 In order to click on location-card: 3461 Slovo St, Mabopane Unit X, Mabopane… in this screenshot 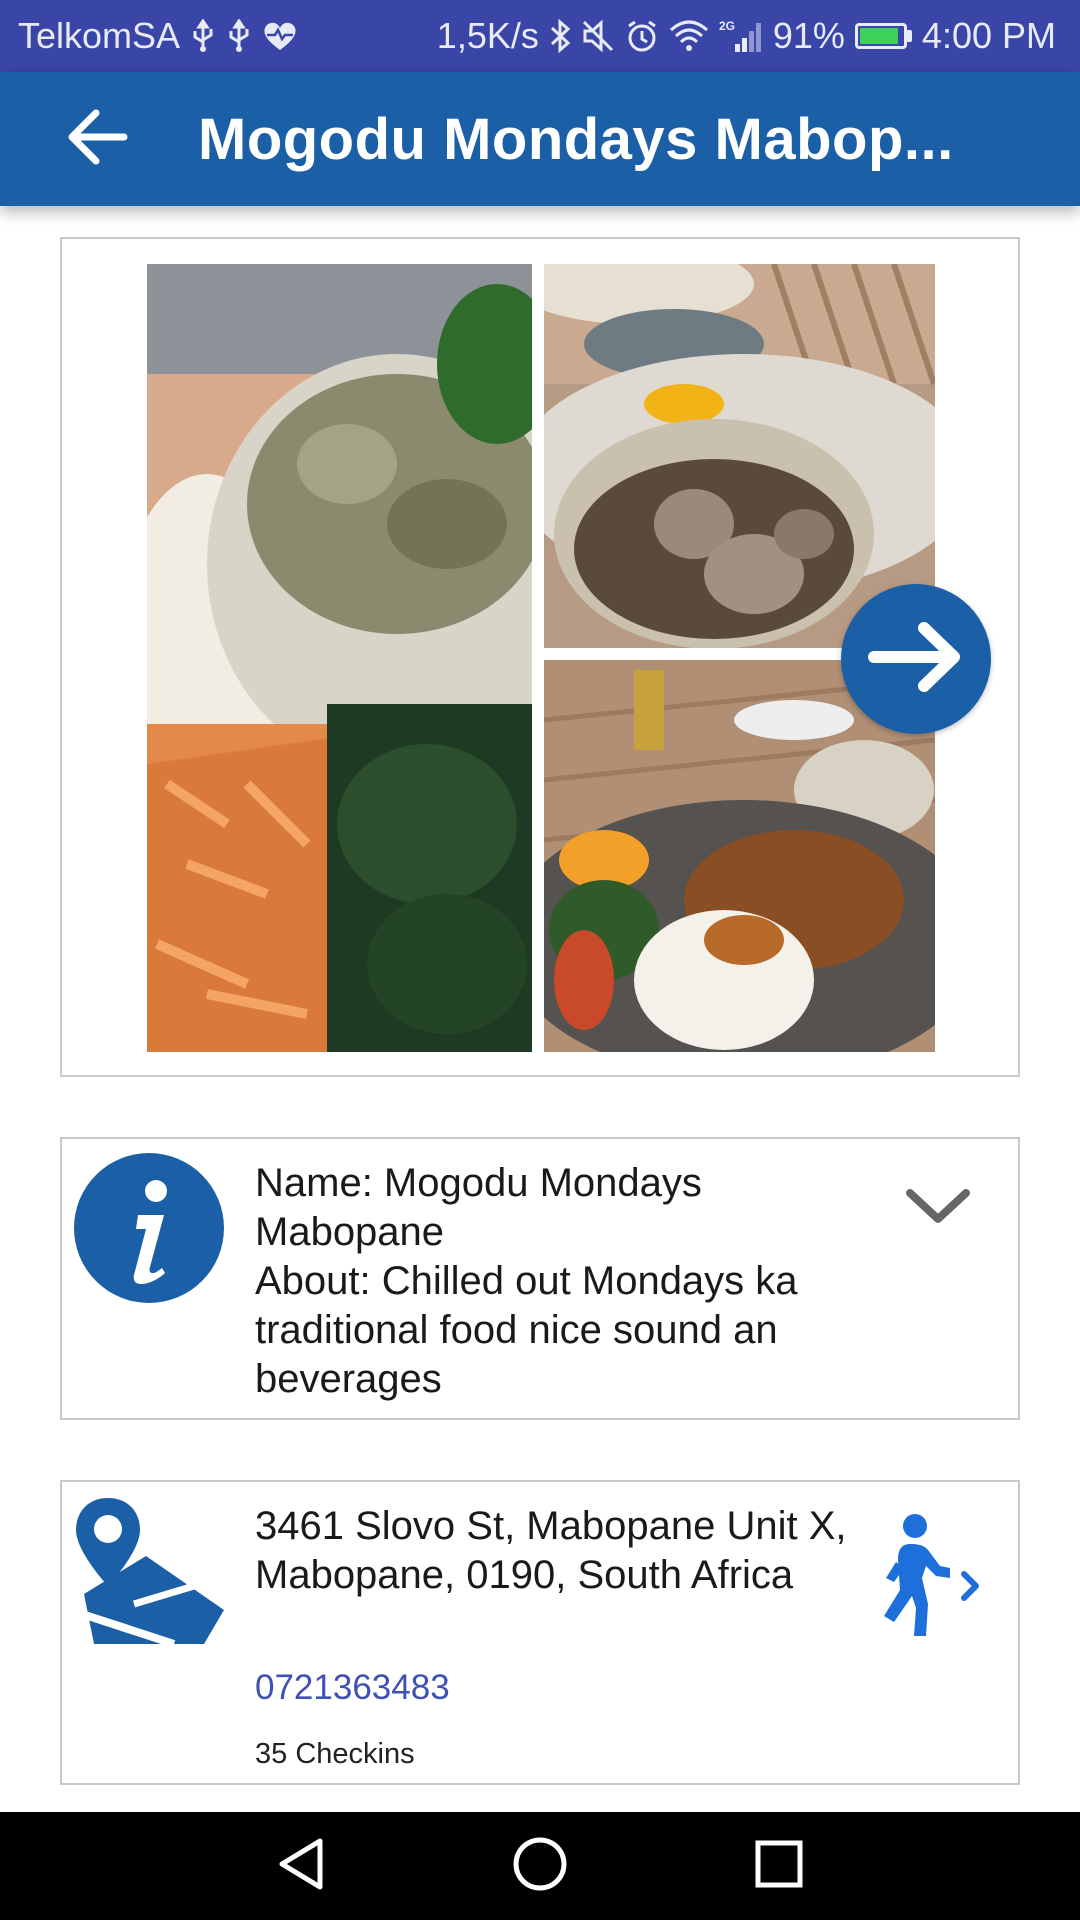, I will do `click(540, 1632)`.